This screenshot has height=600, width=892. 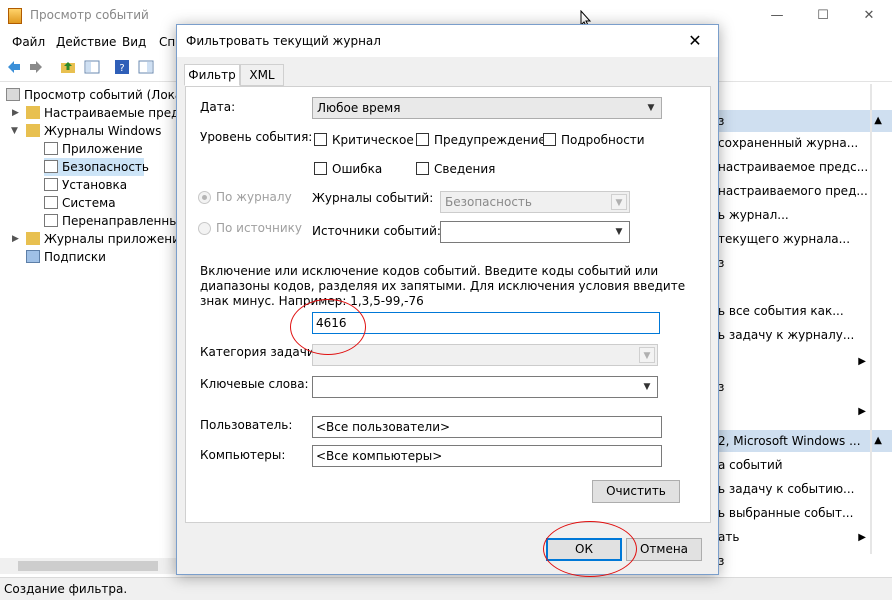 What do you see at coordinates (33, 256) in the screenshot?
I see `subscription-icon` at bounding box center [33, 256].